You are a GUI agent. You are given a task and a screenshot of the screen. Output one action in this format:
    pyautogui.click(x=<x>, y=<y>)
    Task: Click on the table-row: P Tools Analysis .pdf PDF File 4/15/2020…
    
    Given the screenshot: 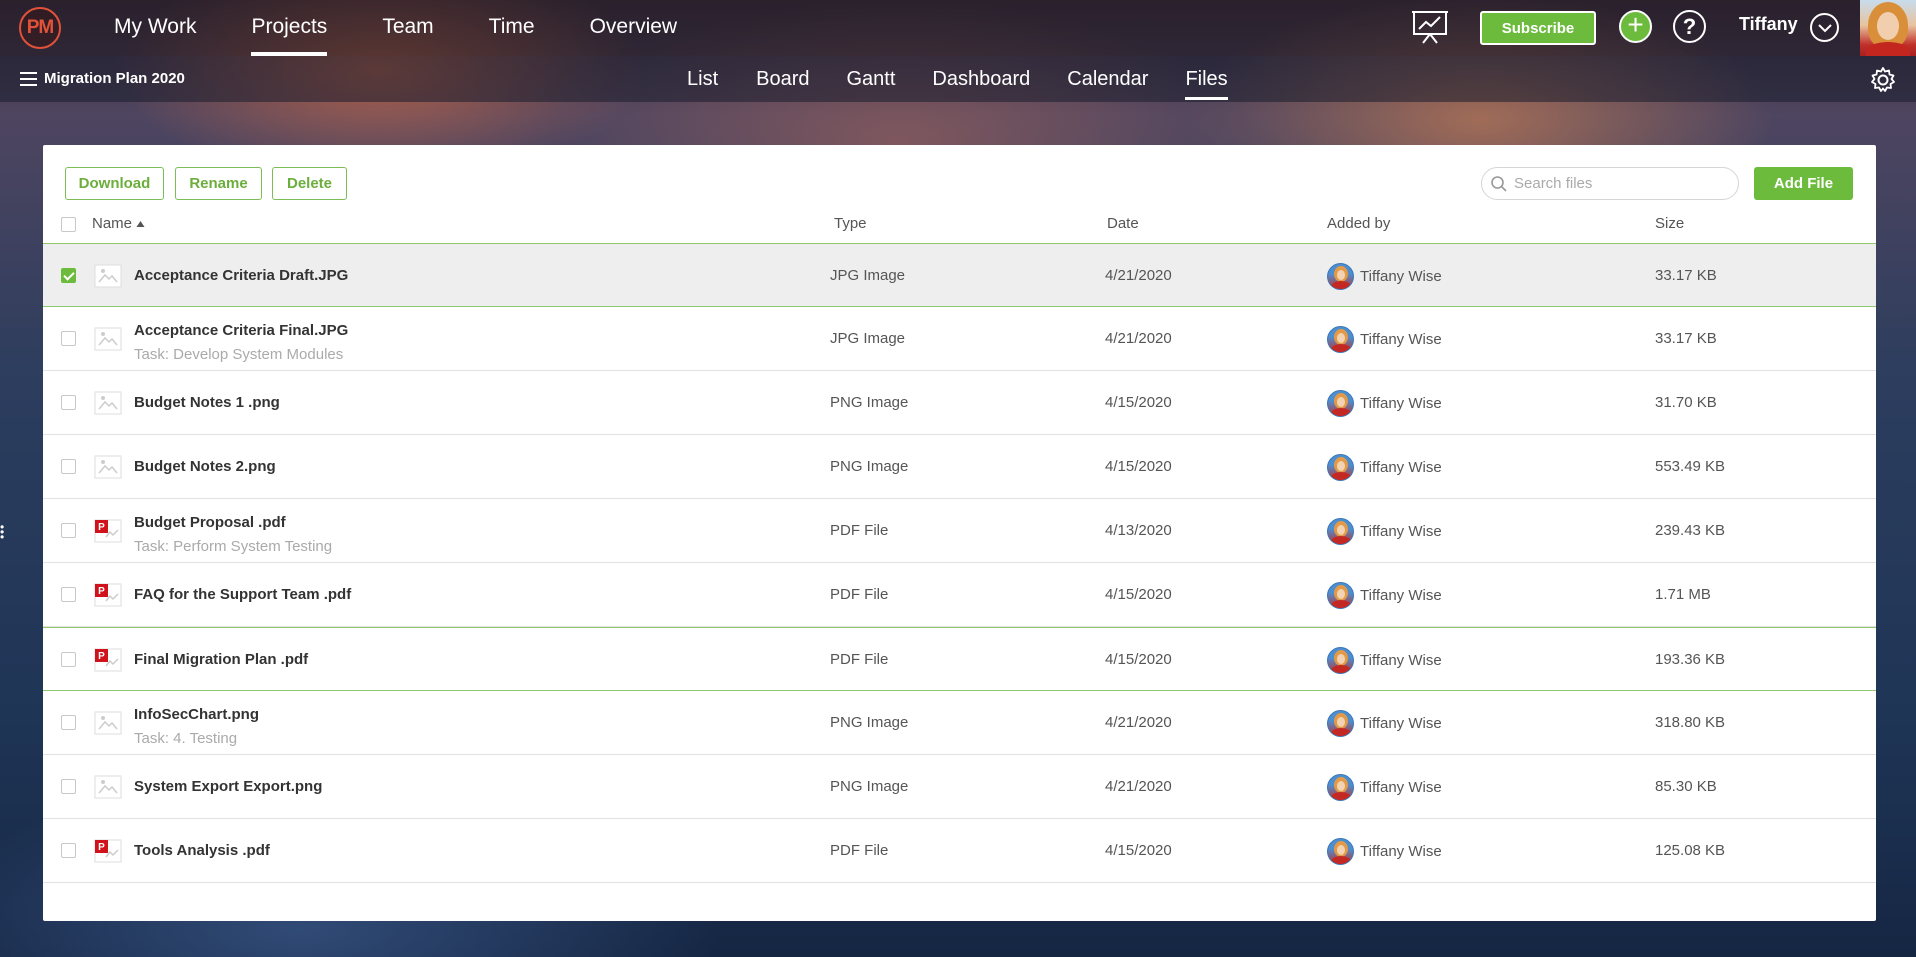 What is the action you would take?
    pyautogui.click(x=959, y=851)
    